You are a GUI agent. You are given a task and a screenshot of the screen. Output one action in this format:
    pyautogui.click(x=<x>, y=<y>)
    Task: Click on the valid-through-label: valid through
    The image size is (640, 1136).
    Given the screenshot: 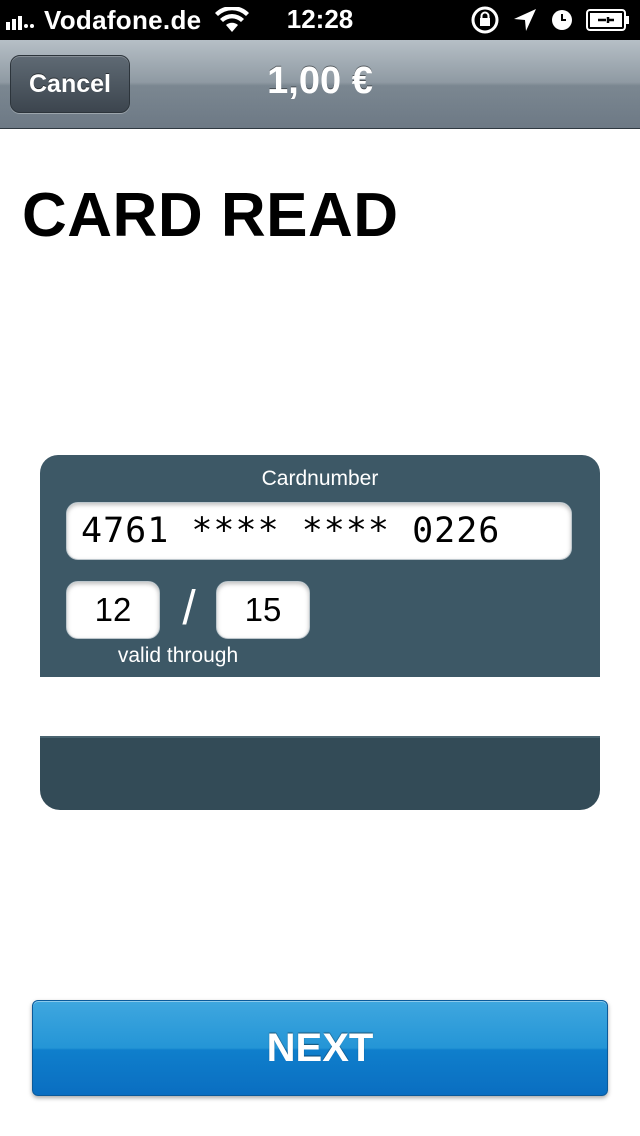 What is the action you would take?
    pyautogui.click(x=178, y=655)
    